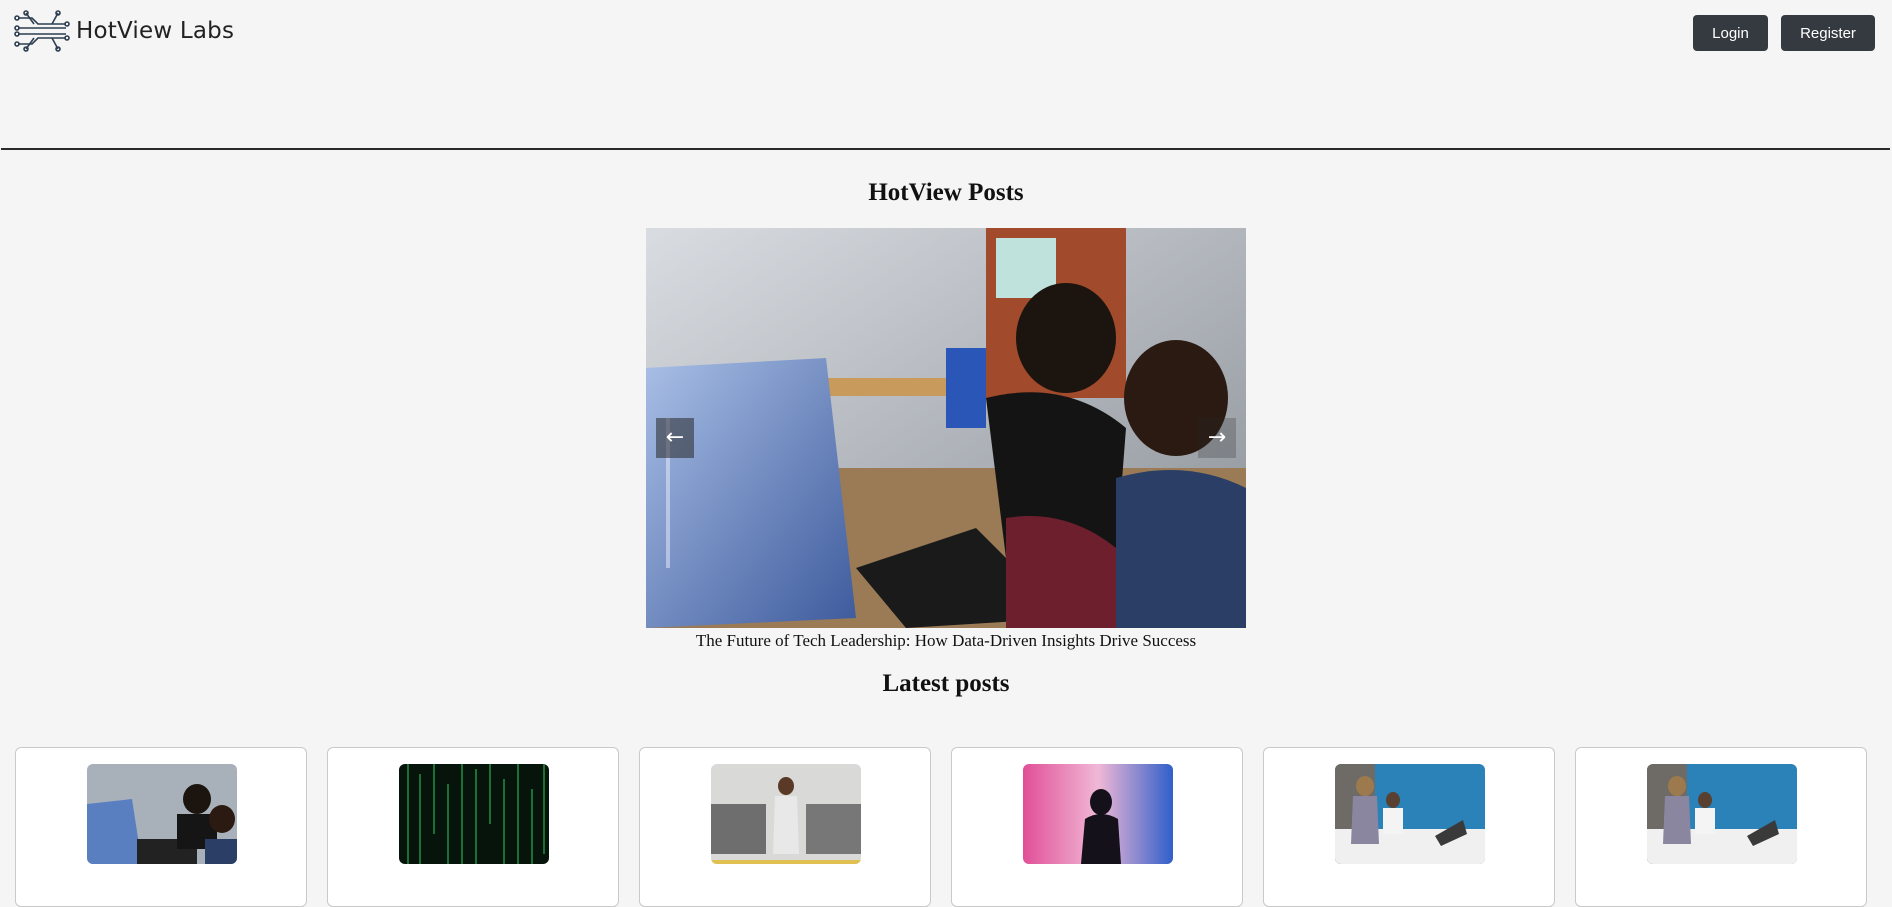 Image resolution: width=1892 pixels, height=907 pixels. What do you see at coordinates (675, 438) in the screenshot?
I see `carousel-prev-button: ←` at bounding box center [675, 438].